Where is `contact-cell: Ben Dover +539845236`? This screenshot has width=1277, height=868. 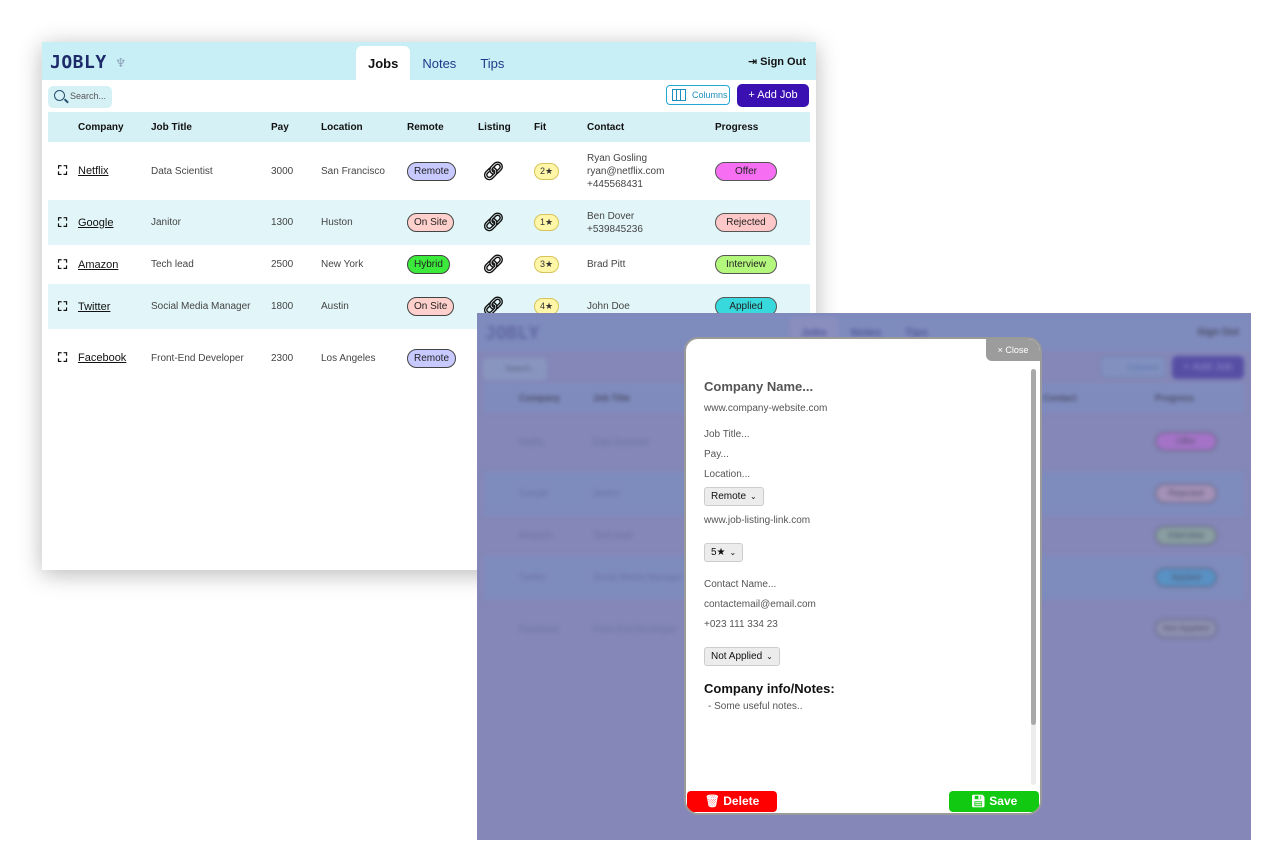
contact-cell: Ben Dover +539845236 is located at coordinates (651, 222).